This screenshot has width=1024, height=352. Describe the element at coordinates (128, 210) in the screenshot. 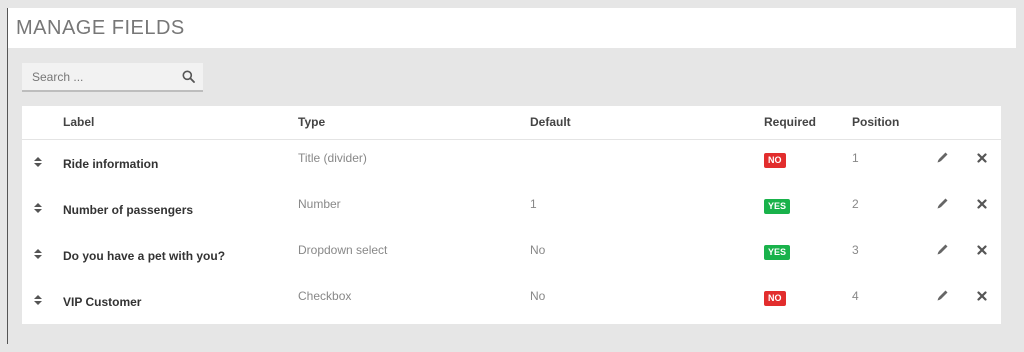

I see `field-label: Number of passengers` at that location.